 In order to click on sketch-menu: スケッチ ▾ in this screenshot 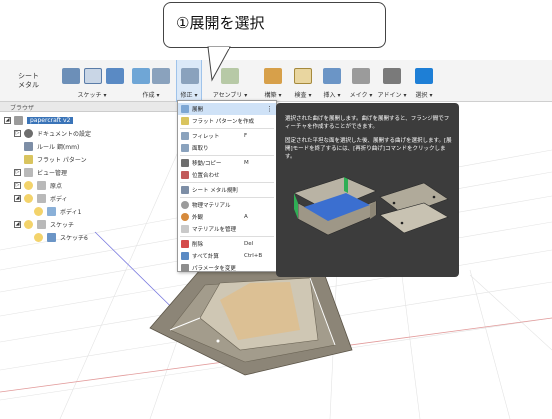, I will do `click(92, 81)`.